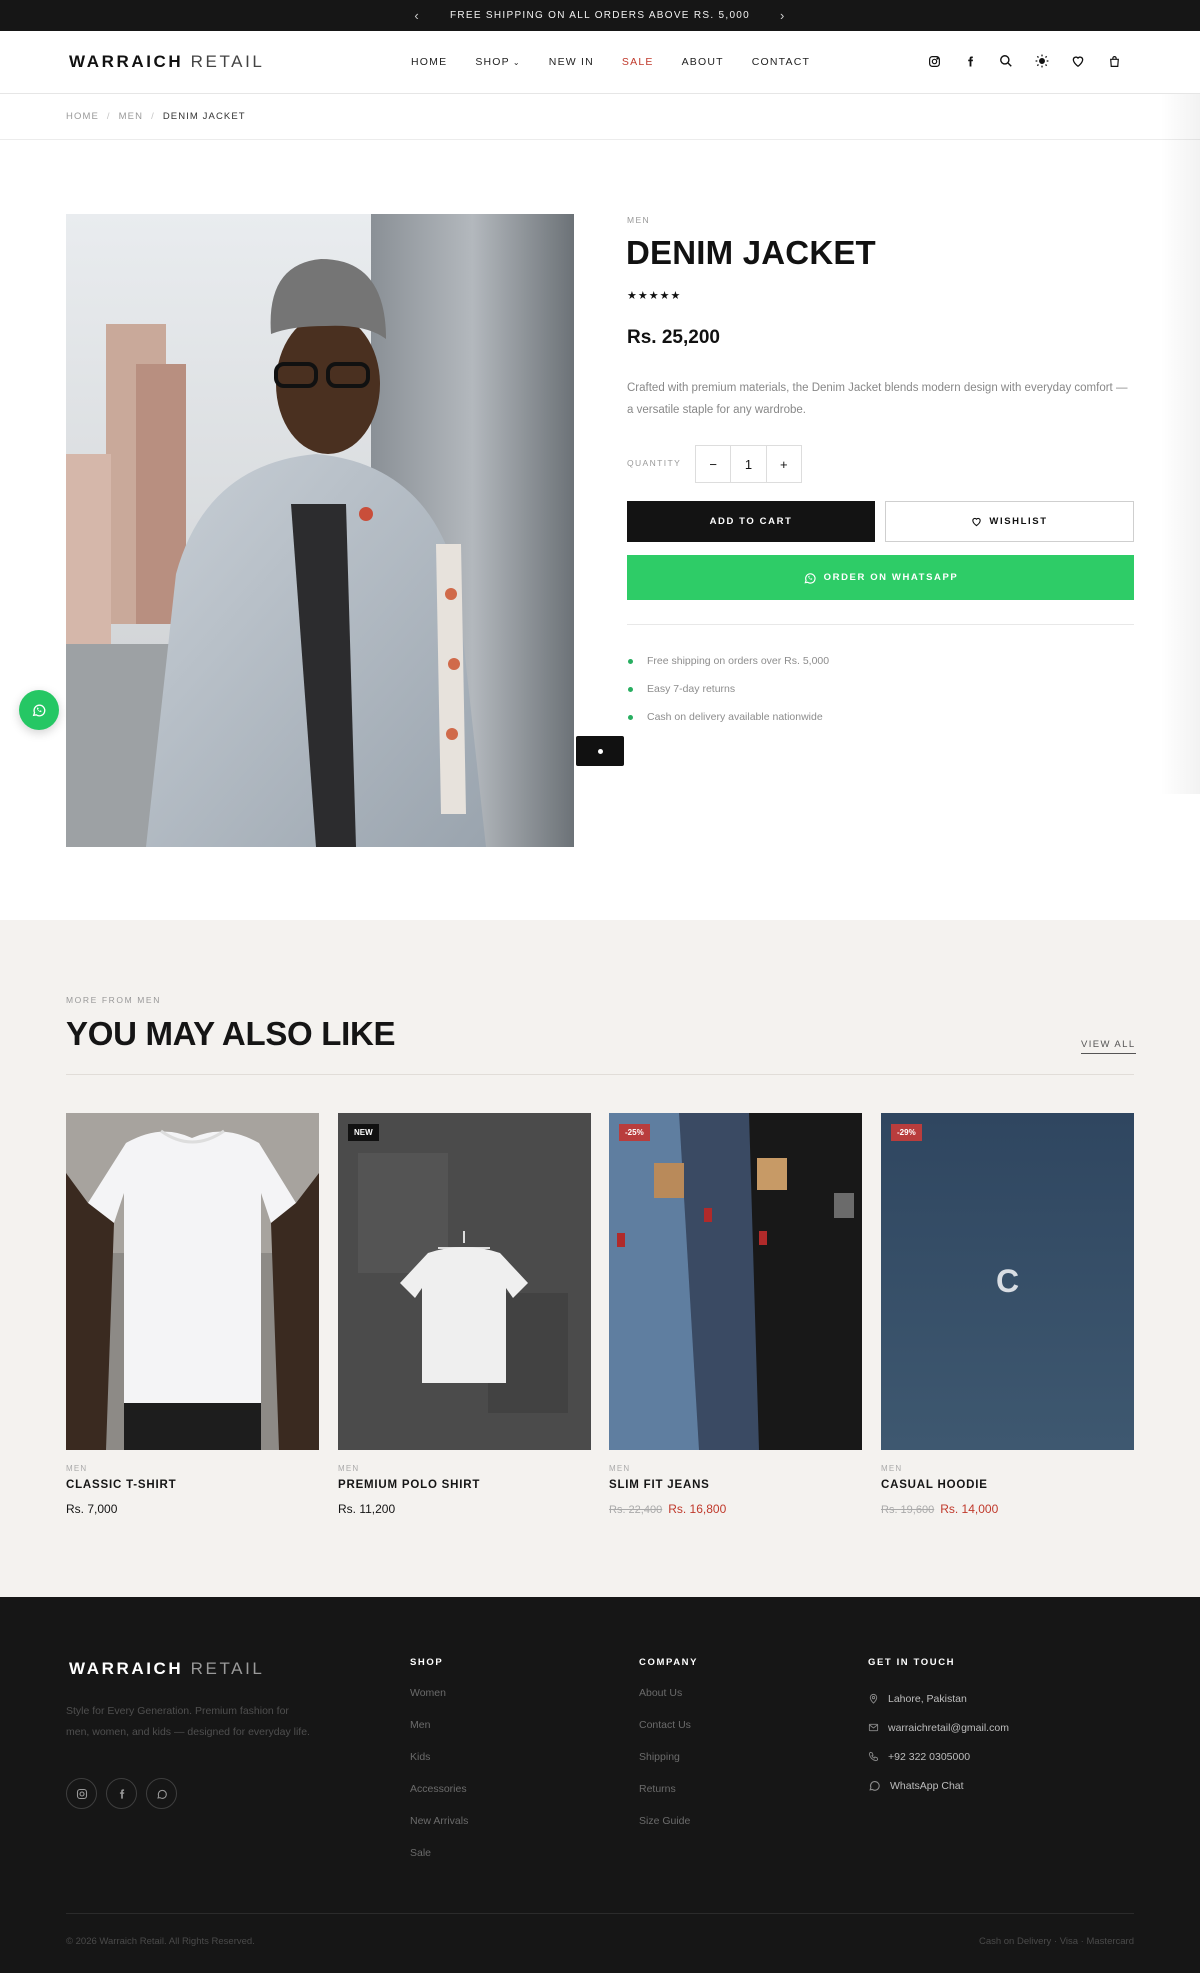 This screenshot has height=1973, width=1200. Describe the element at coordinates (464, 1485) in the screenshot. I see `product-card-name: PREMIUM POLO SHIRT` at that location.